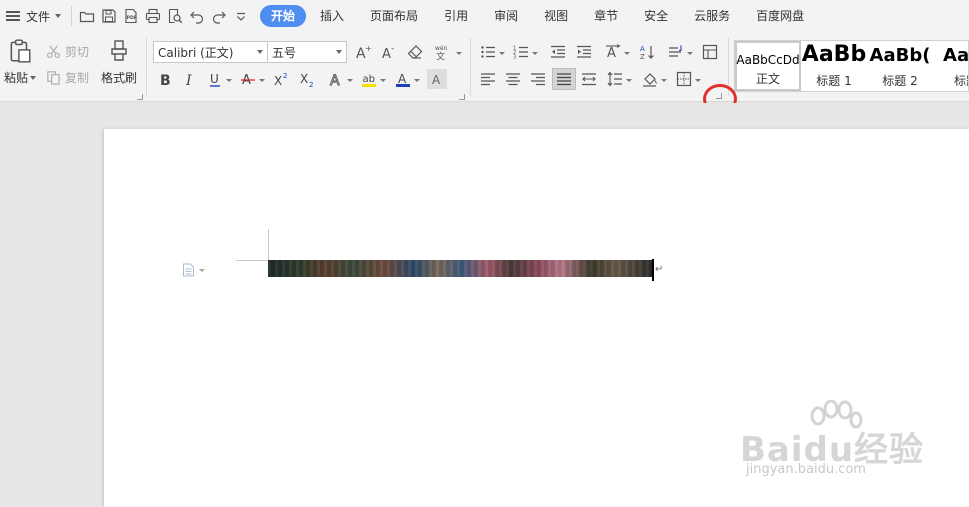  I want to click on export-pdf-button: PDF, so click(131, 16).